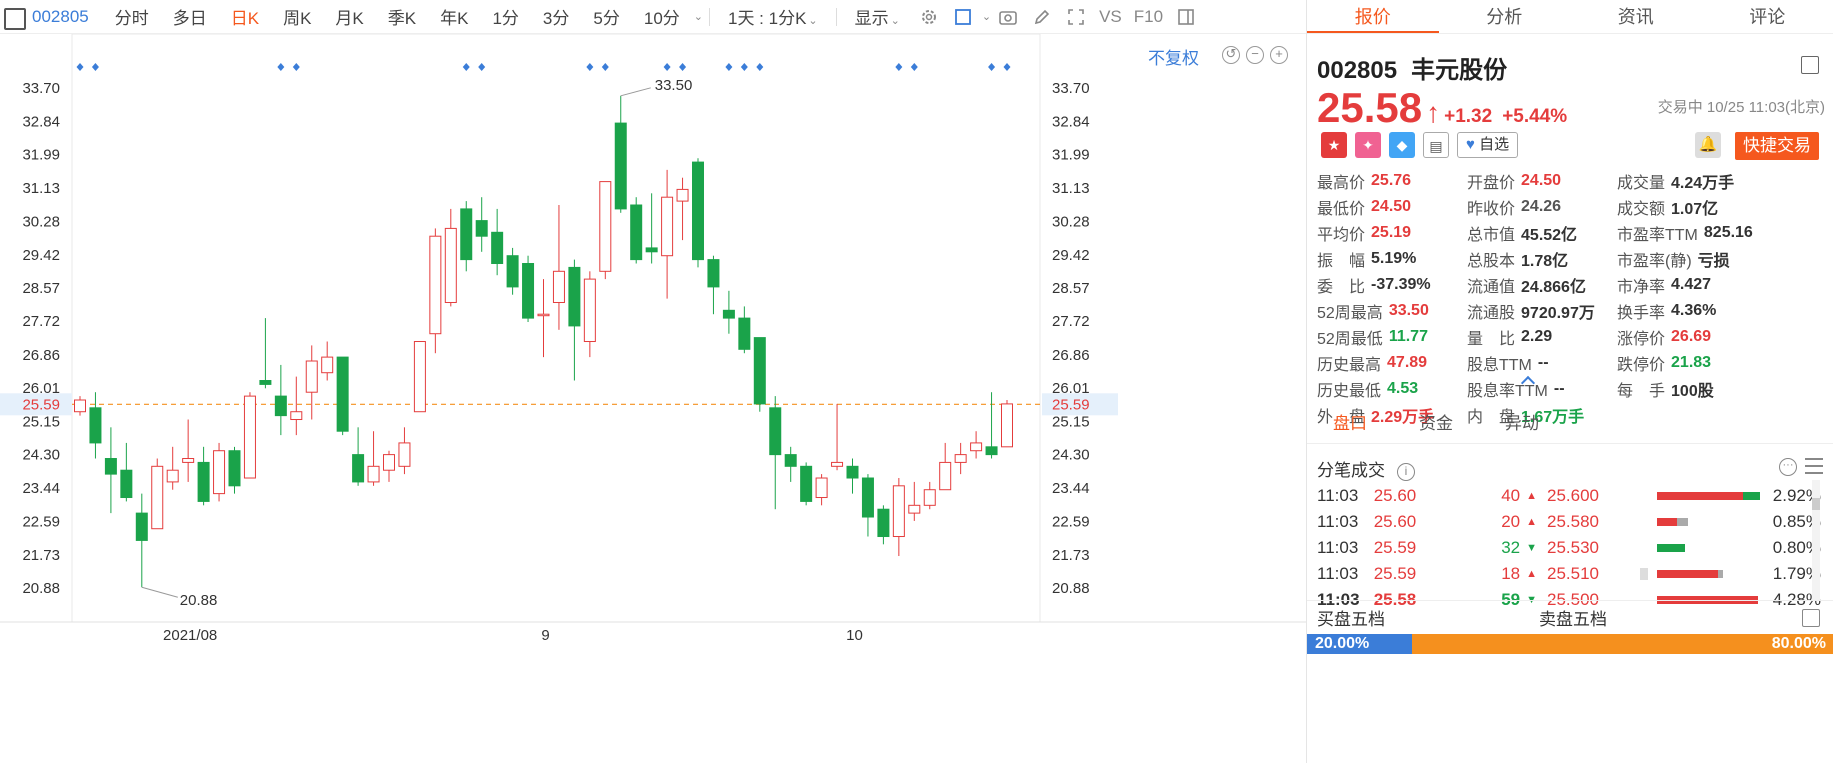 The width and height of the screenshot is (1833, 763). What do you see at coordinates (877, 16) in the screenshot?
I see `display-menu: 显示 ⌄` at bounding box center [877, 16].